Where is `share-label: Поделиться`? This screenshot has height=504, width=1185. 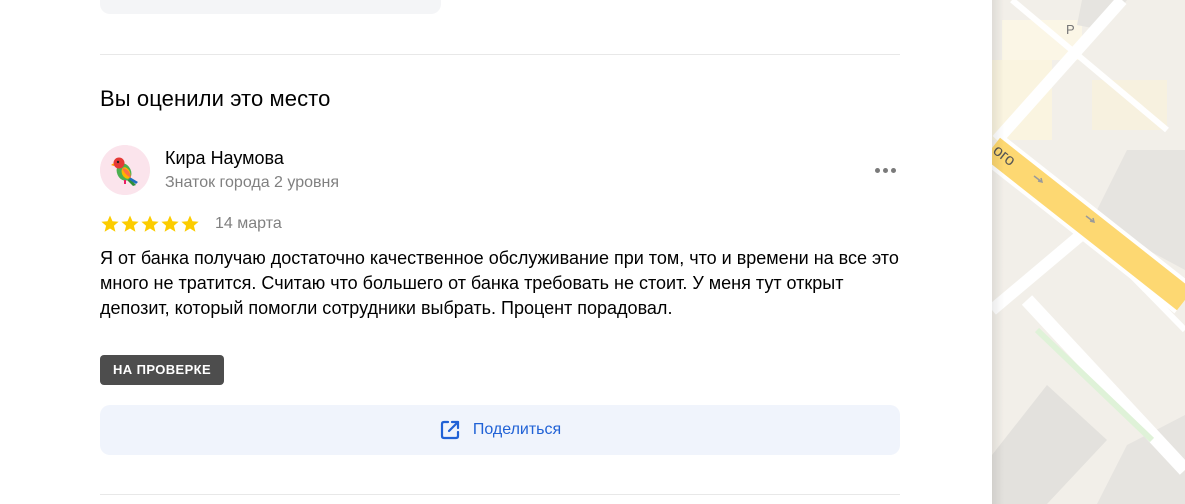
share-label: Поделиться is located at coordinates (517, 429).